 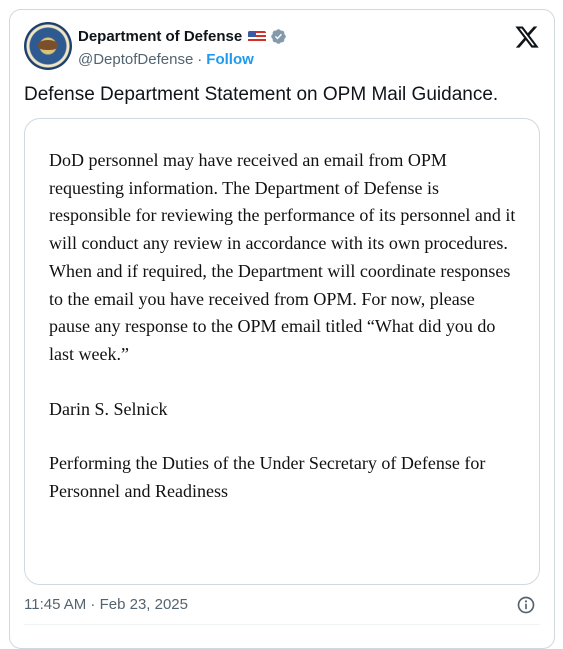 I want to click on tweet-timestamp: 11:45 AM · Feb 23, 2025, so click(x=106, y=604).